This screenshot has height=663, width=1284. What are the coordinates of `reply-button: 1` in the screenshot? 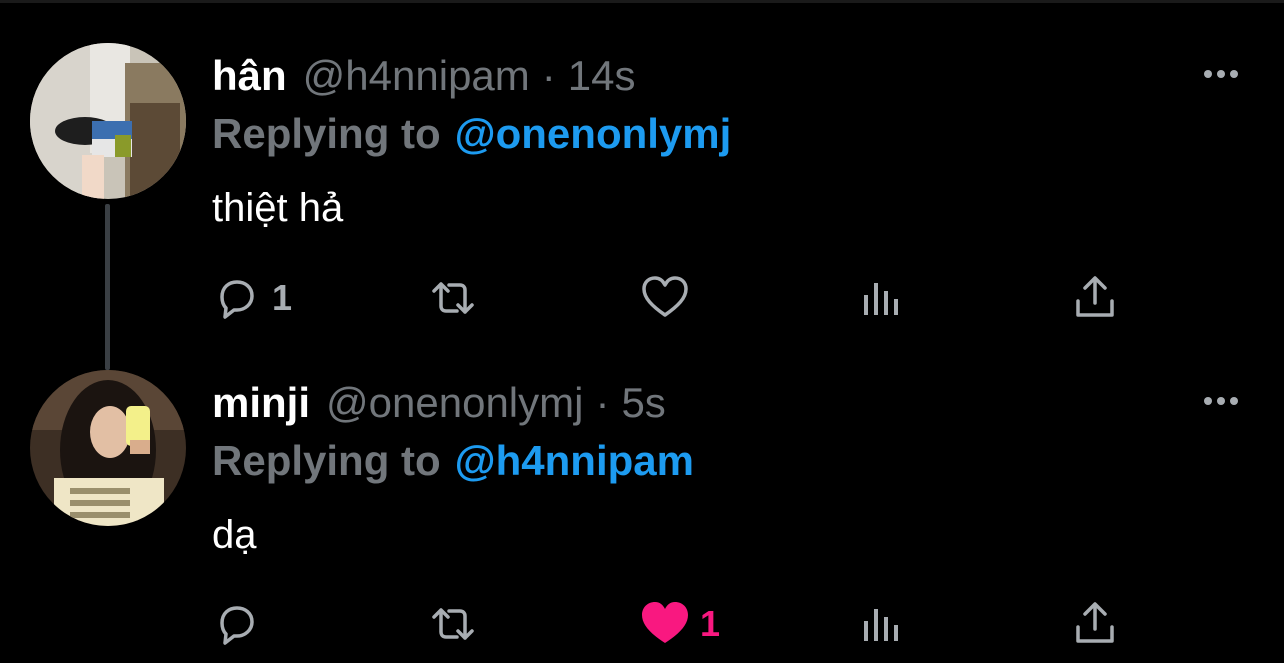 It's located at (252, 298).